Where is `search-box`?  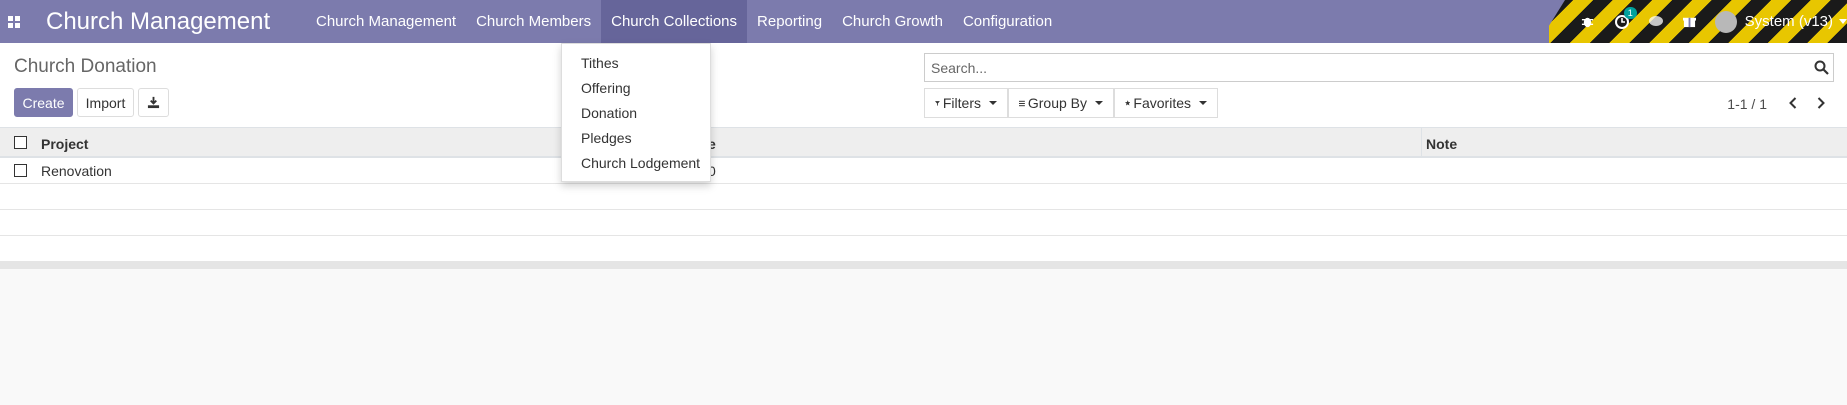 search-box is located at coordinates (1379, 67).